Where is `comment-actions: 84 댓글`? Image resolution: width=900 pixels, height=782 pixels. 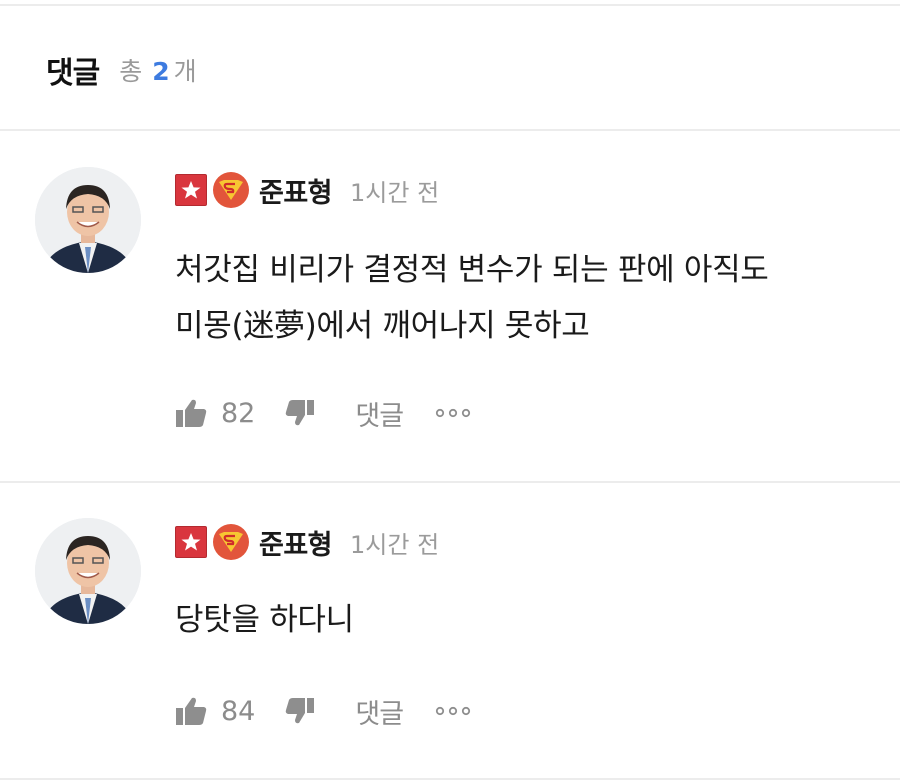 comment-actions: 84 댓글 is located at coordinates (323, 711).